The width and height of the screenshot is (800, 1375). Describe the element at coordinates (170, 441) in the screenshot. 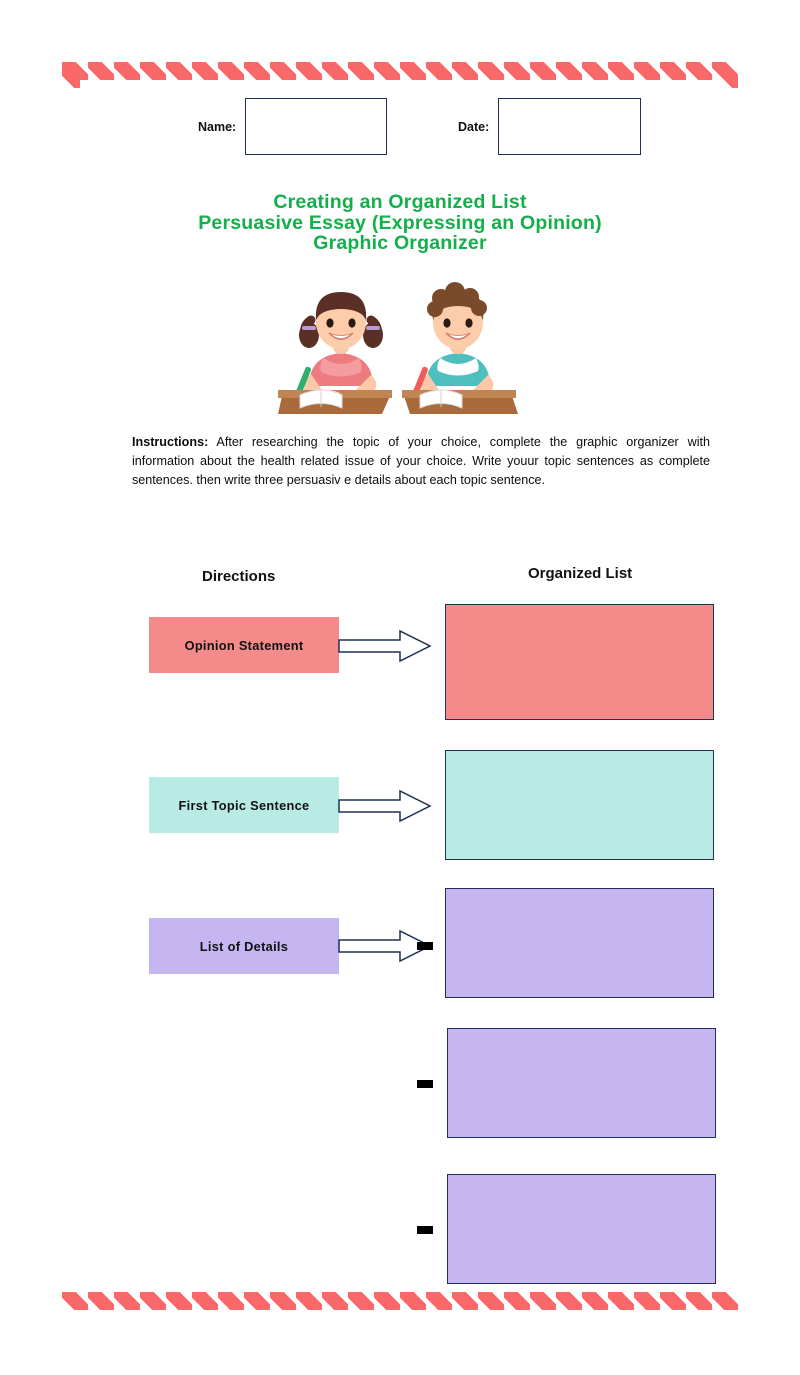

I see `instructions-heading: Instructions:` at that location.